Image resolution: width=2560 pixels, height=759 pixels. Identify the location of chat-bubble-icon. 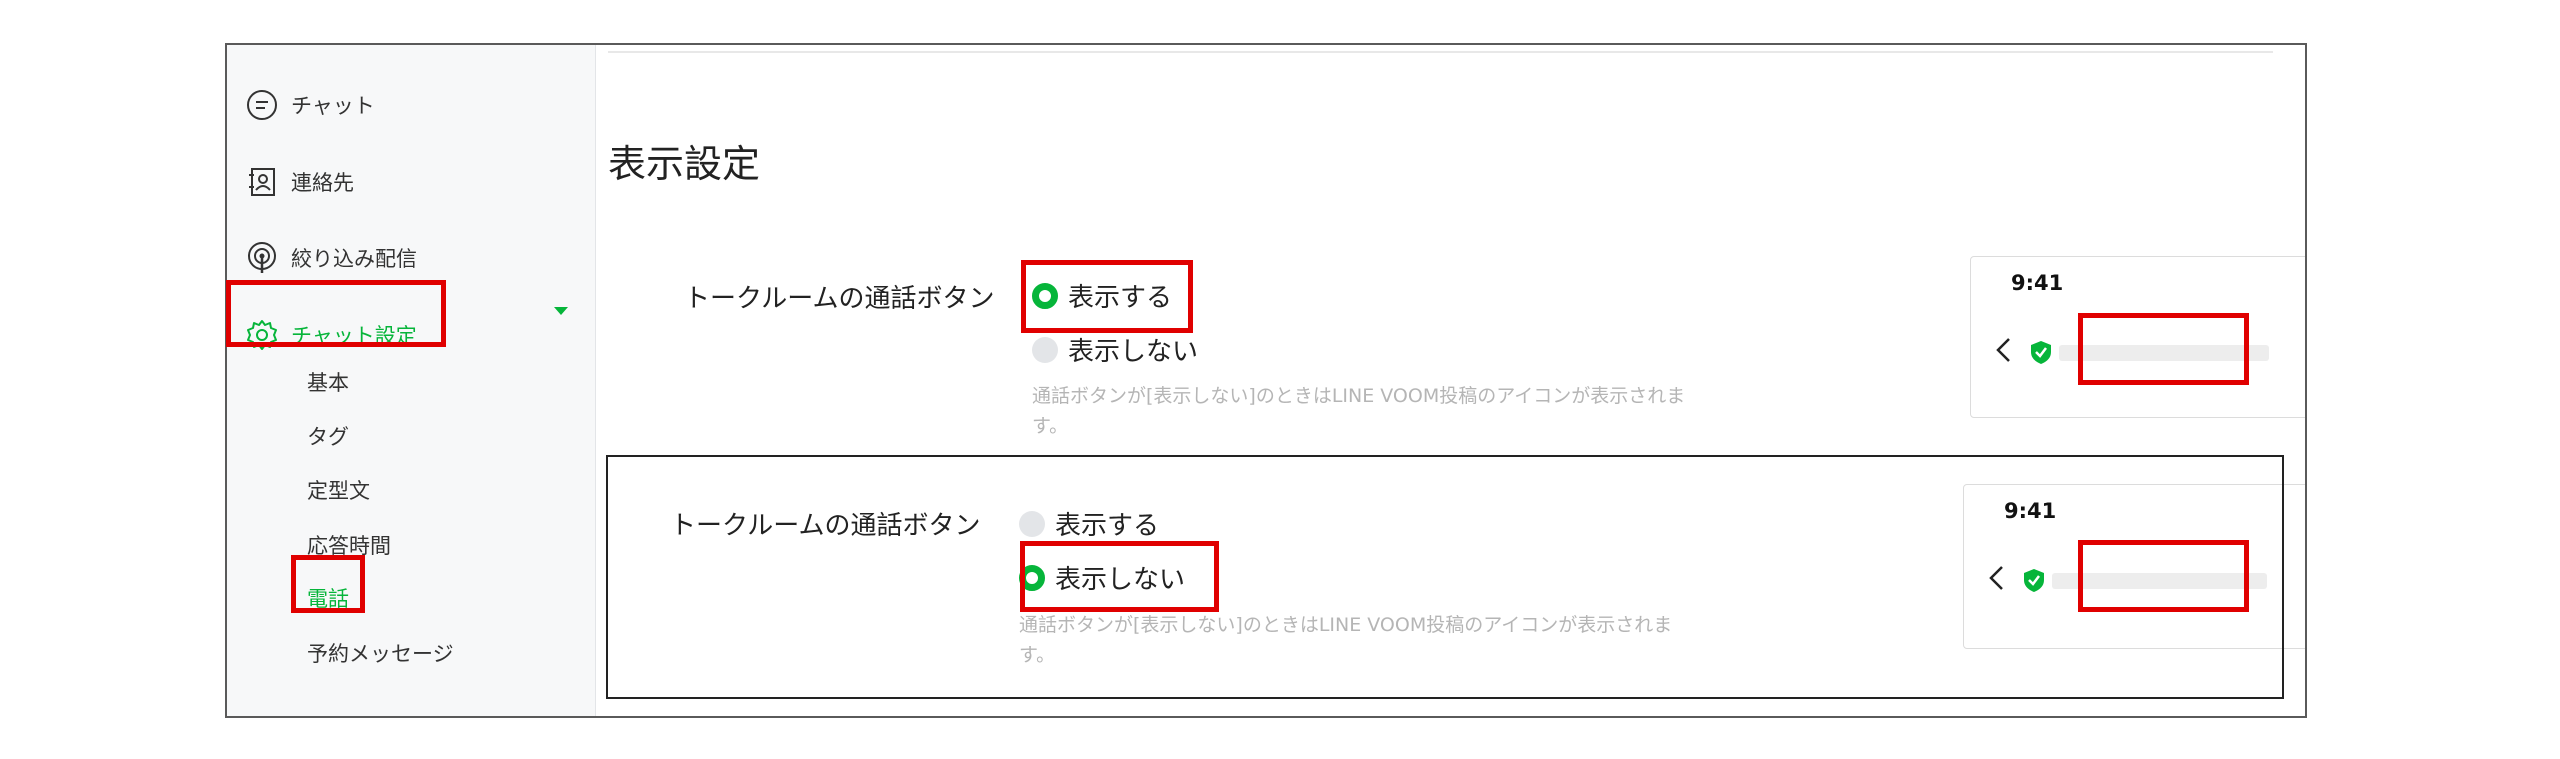
(262, 105).